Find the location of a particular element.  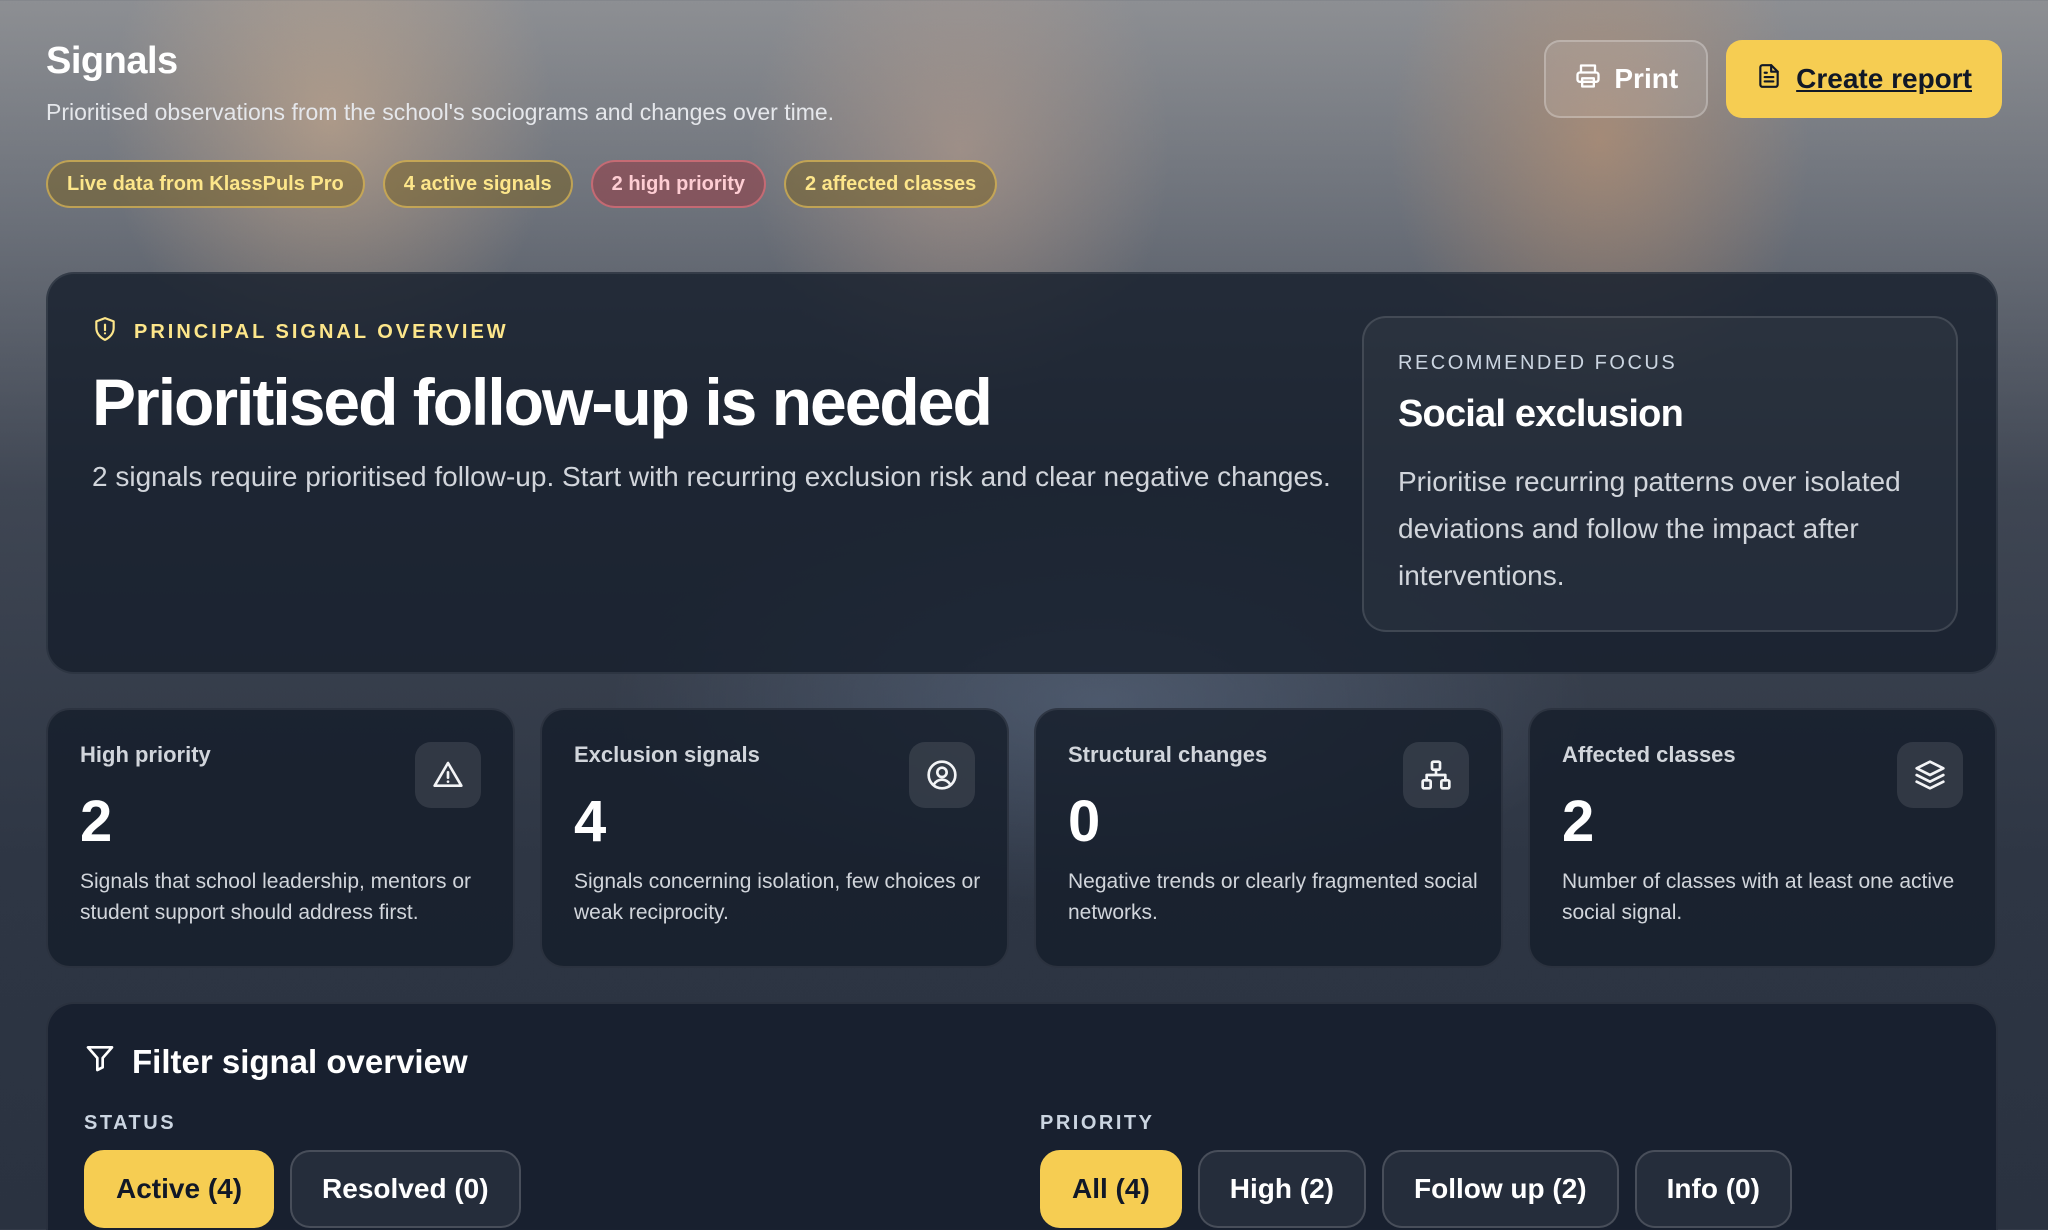

status-filter-options: Active (4) Resolved (0) is located at coordinates (302, 1189).